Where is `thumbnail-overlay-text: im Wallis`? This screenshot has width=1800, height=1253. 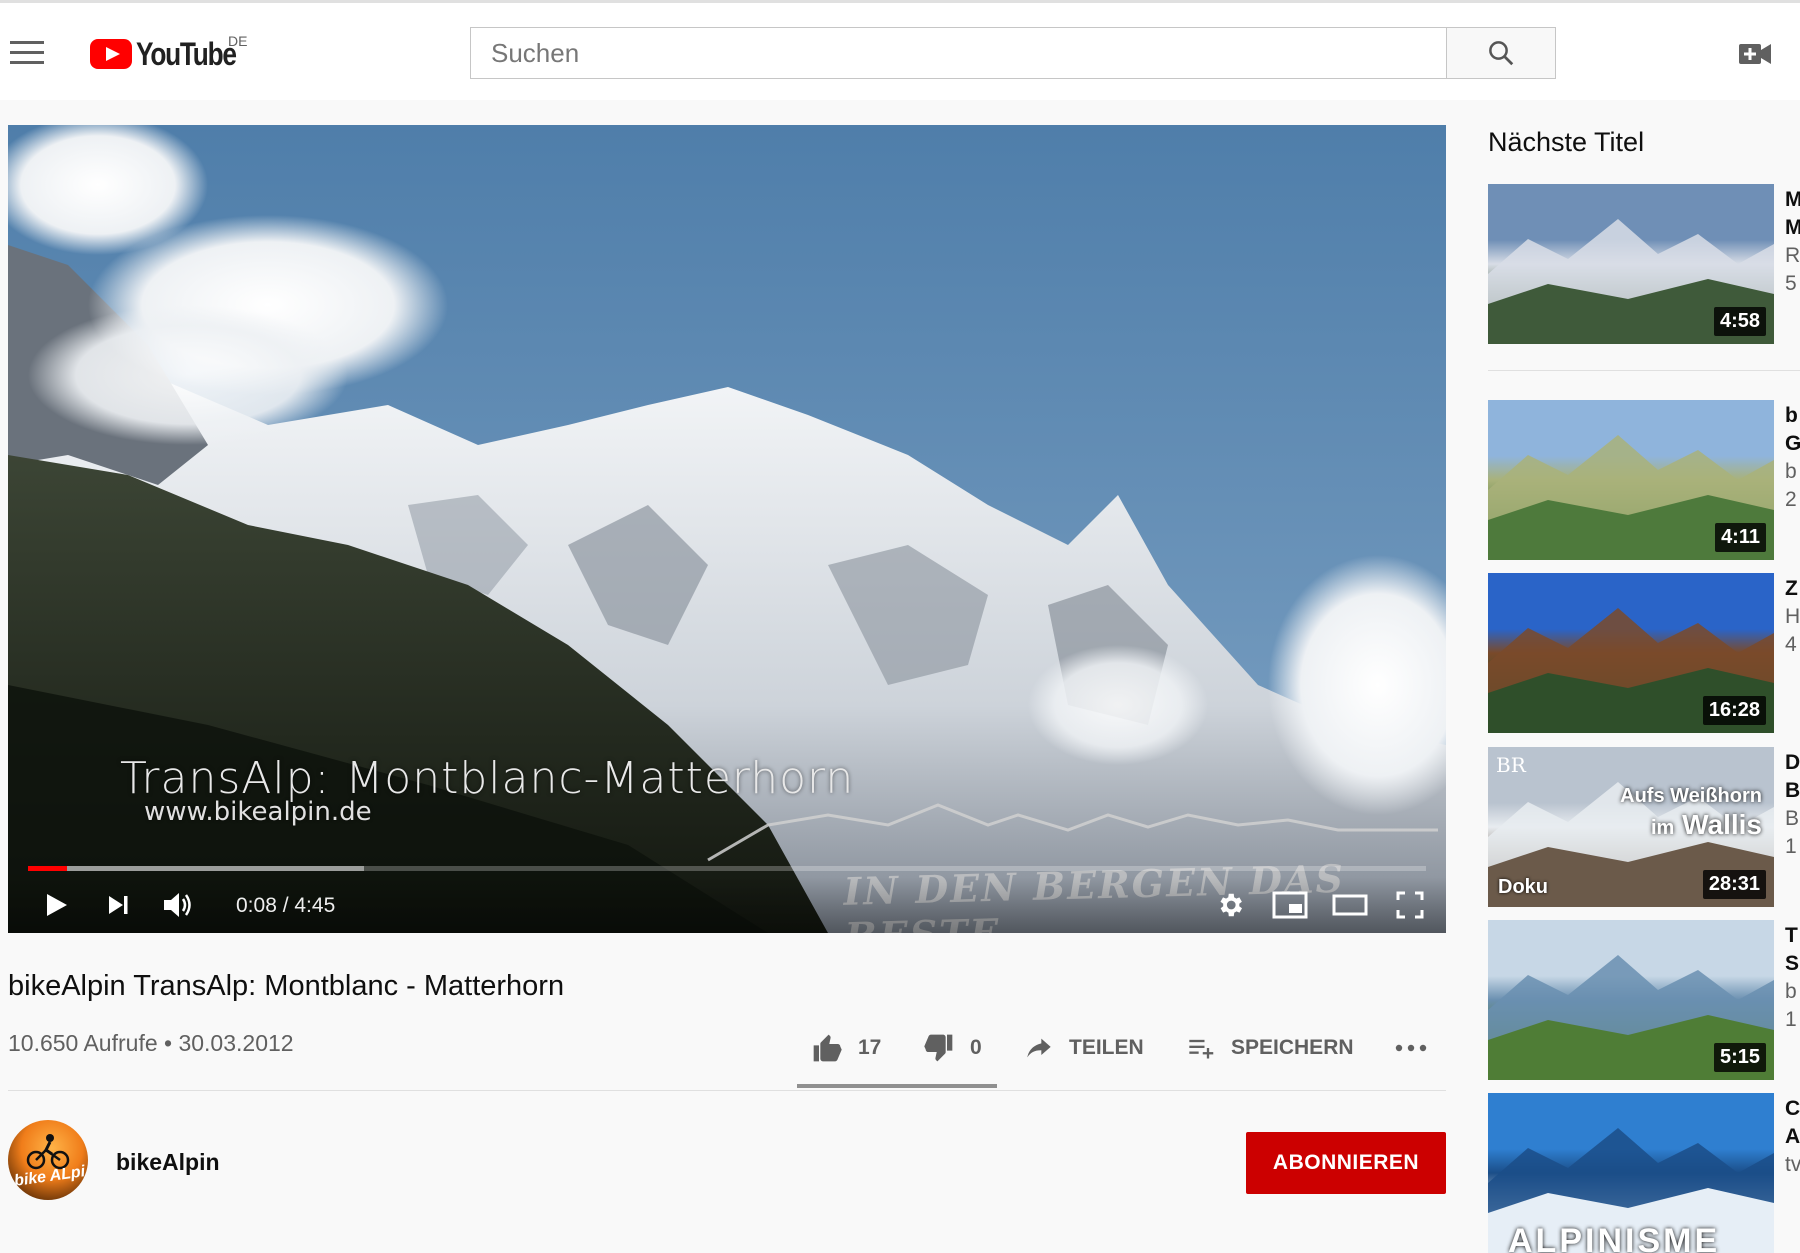
thumbnail-overlay-text: im Wallis is located at coordinates (1706, 825).